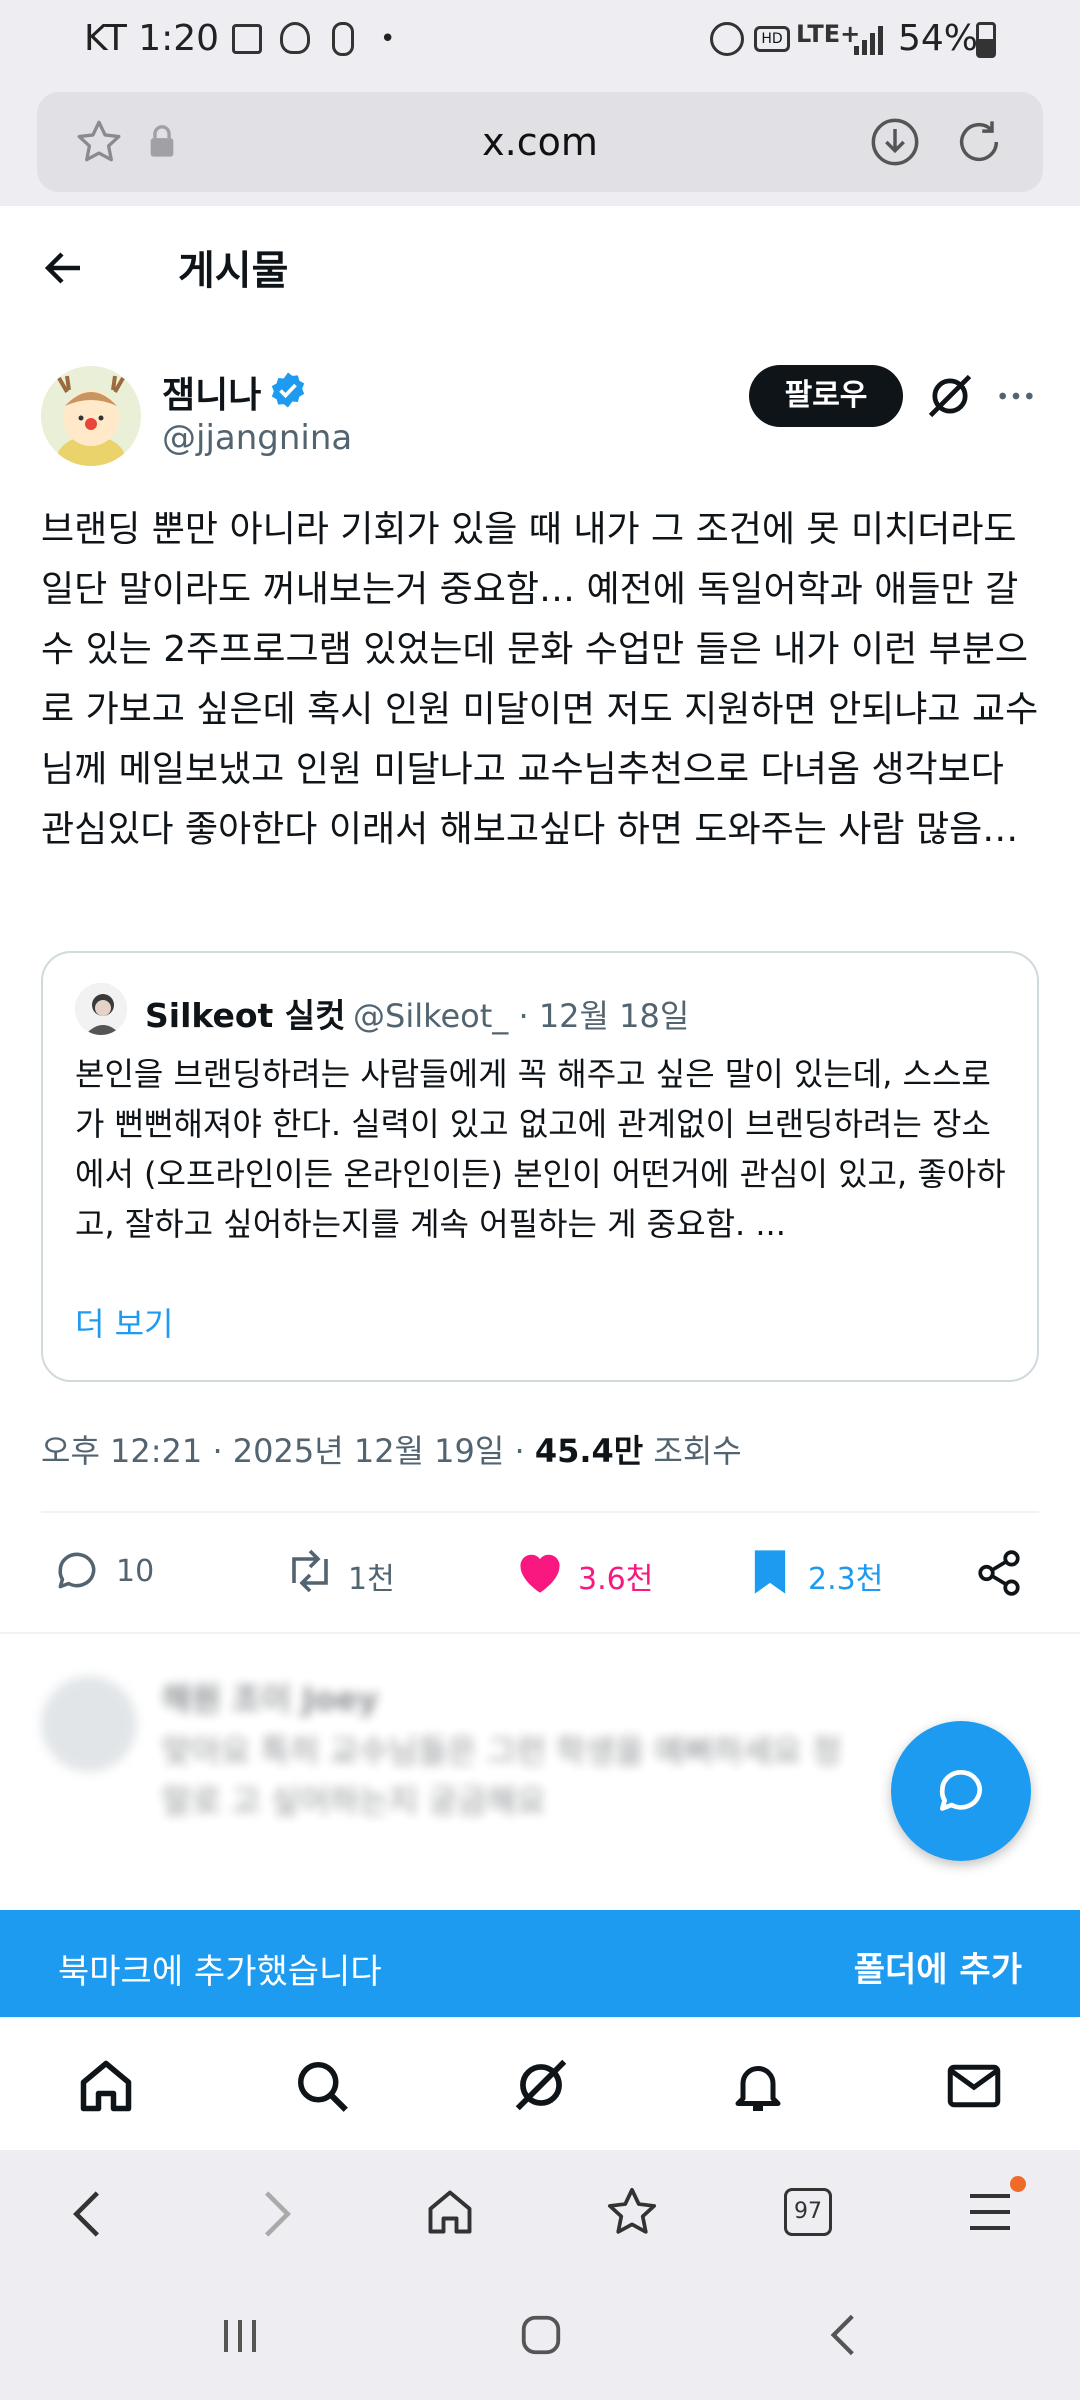  I want to click on page-title: 게시물, so click(233, 271).